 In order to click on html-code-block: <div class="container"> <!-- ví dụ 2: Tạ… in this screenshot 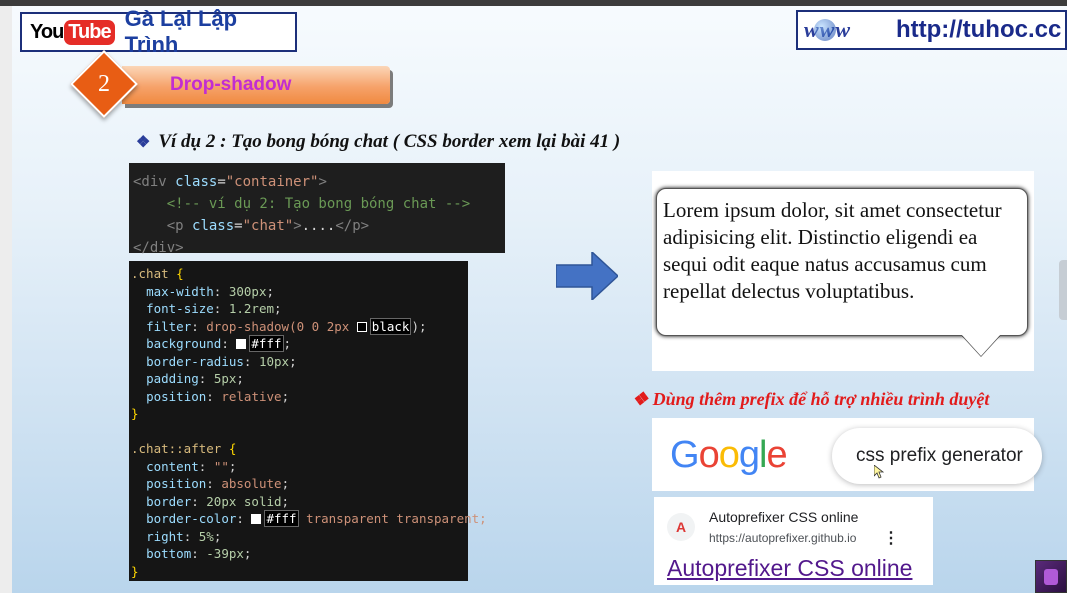, I will do `click(317, 209)`.